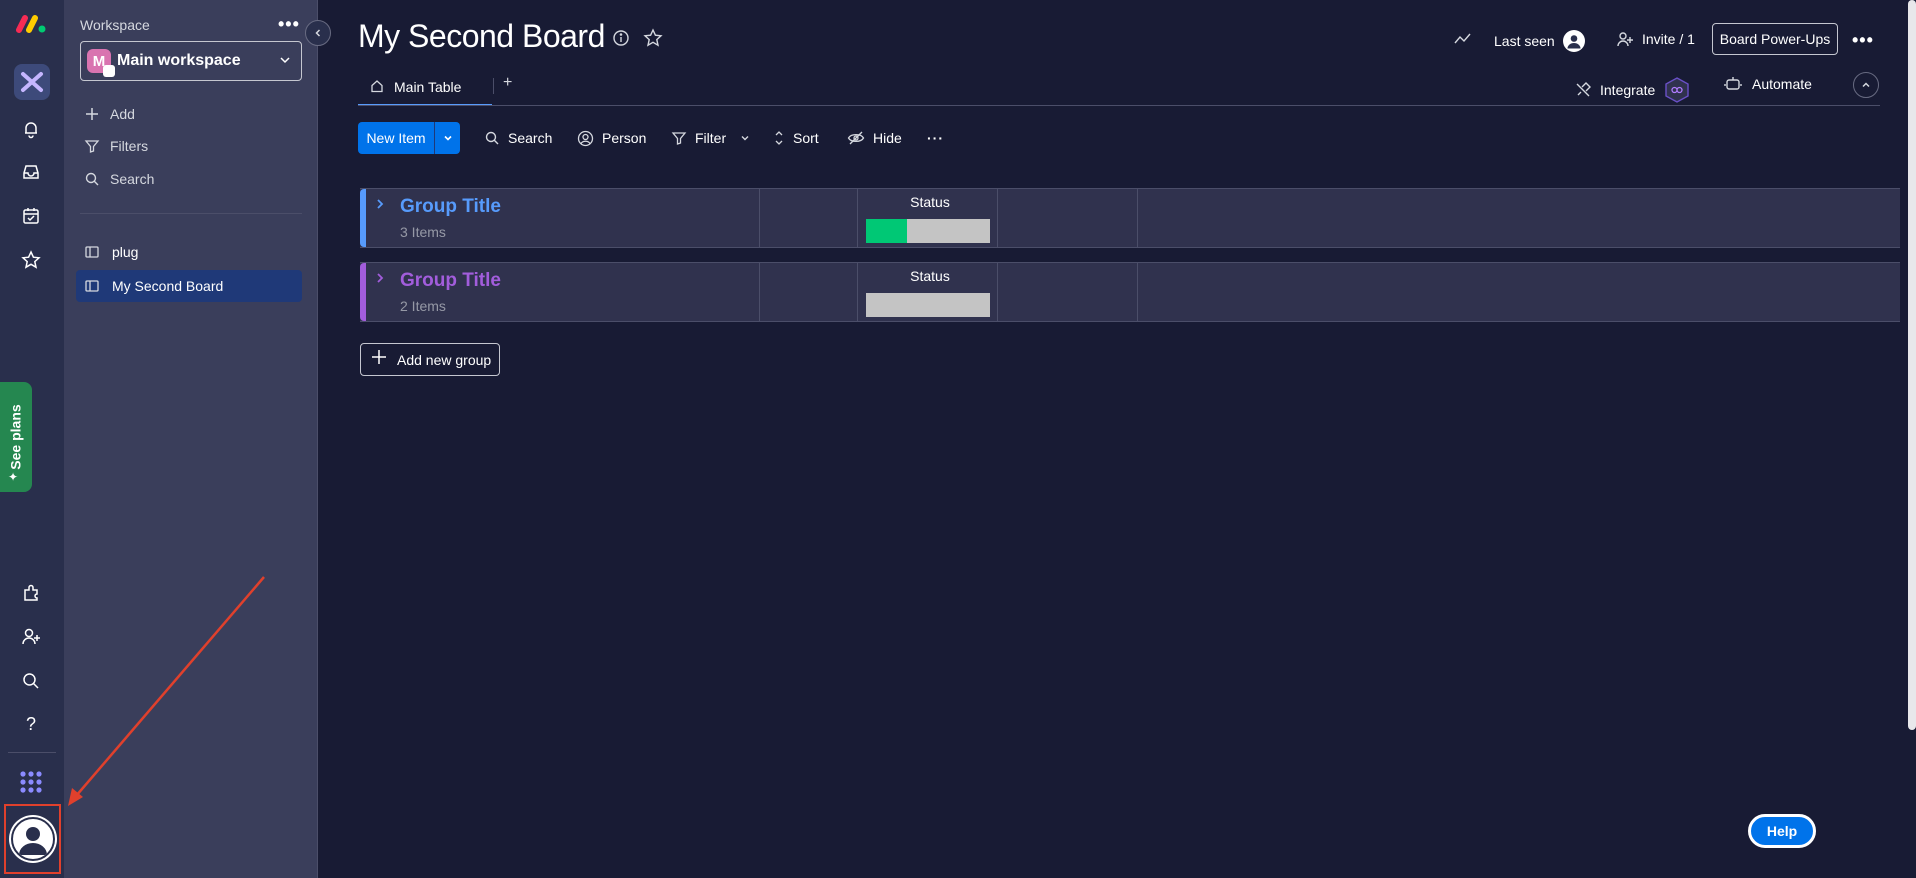 This screenshot has height=878, width=1916. I want to click on invite-icon, so click(1625, 39).